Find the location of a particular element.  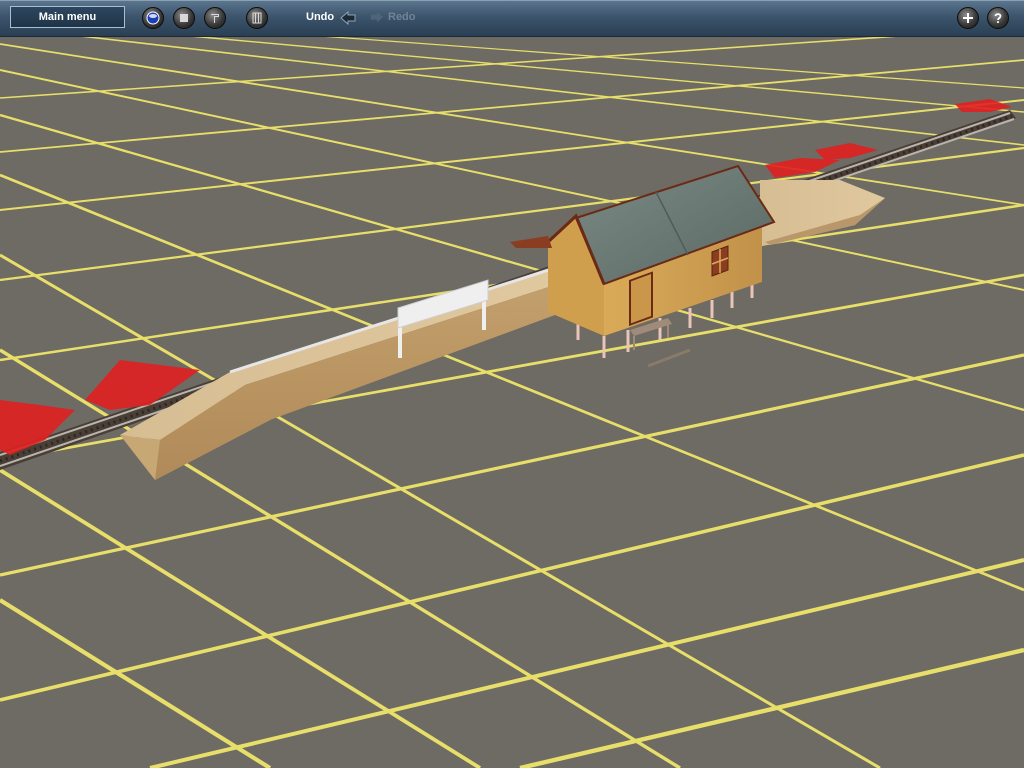

undo-arrow-icon is located at coordinates (348, 18).